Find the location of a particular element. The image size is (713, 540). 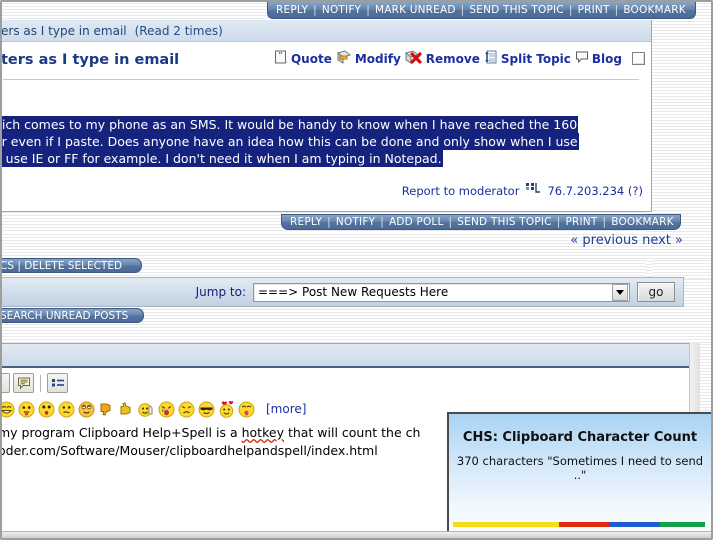

topbar-notify: NOTIFY is located at coordinates (341, 10).